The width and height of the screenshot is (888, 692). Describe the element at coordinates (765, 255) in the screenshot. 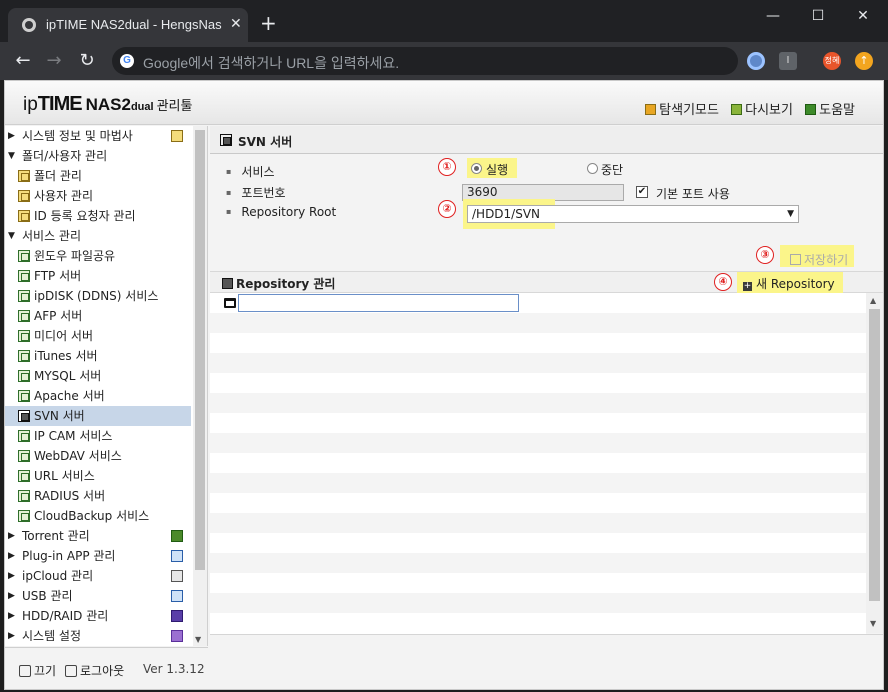

I see `marker-3: ③` at that location.